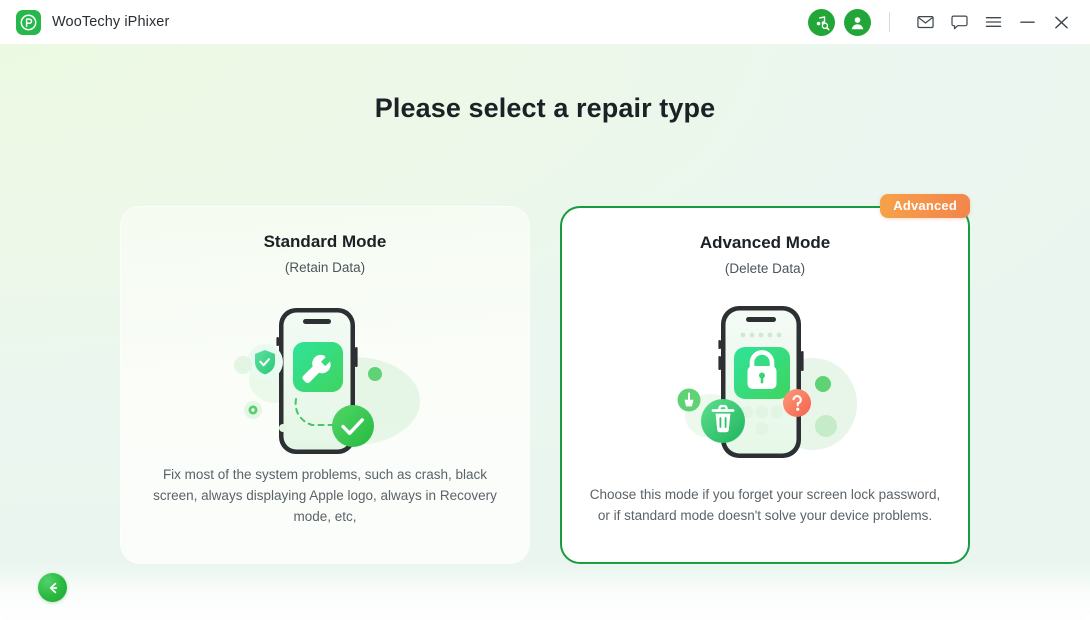 The height and width of the screenshot is (620, 1090). What do you see at coordinates (821, 22) in the screenshot?
I see `music-search-icon` at bounding box center [821, 22].